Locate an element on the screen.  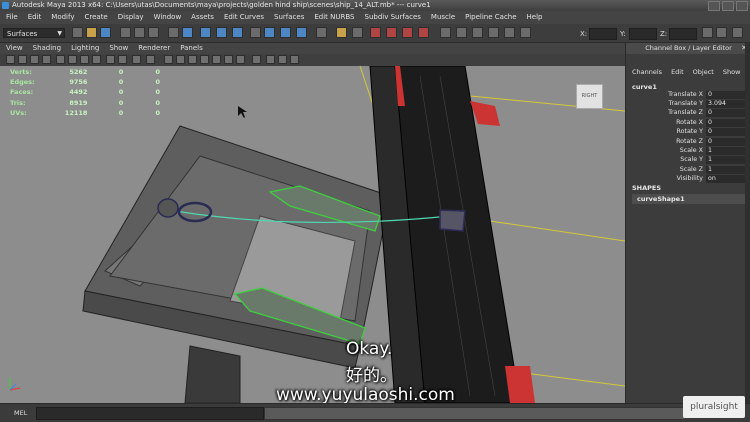
ipr-render-icon is located at coordinates (375, 32).